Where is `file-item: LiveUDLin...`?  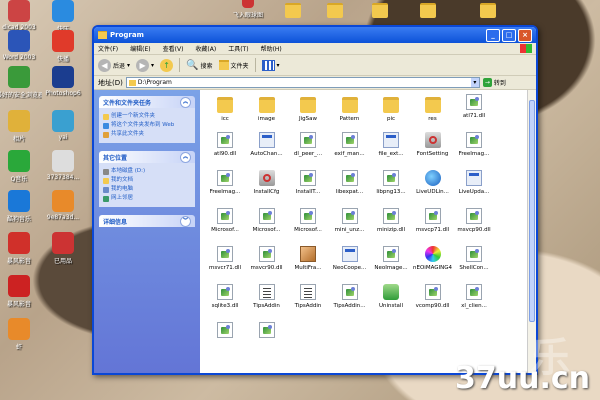
file-item: LiveUDLin... is located at coordinates (433, 182).